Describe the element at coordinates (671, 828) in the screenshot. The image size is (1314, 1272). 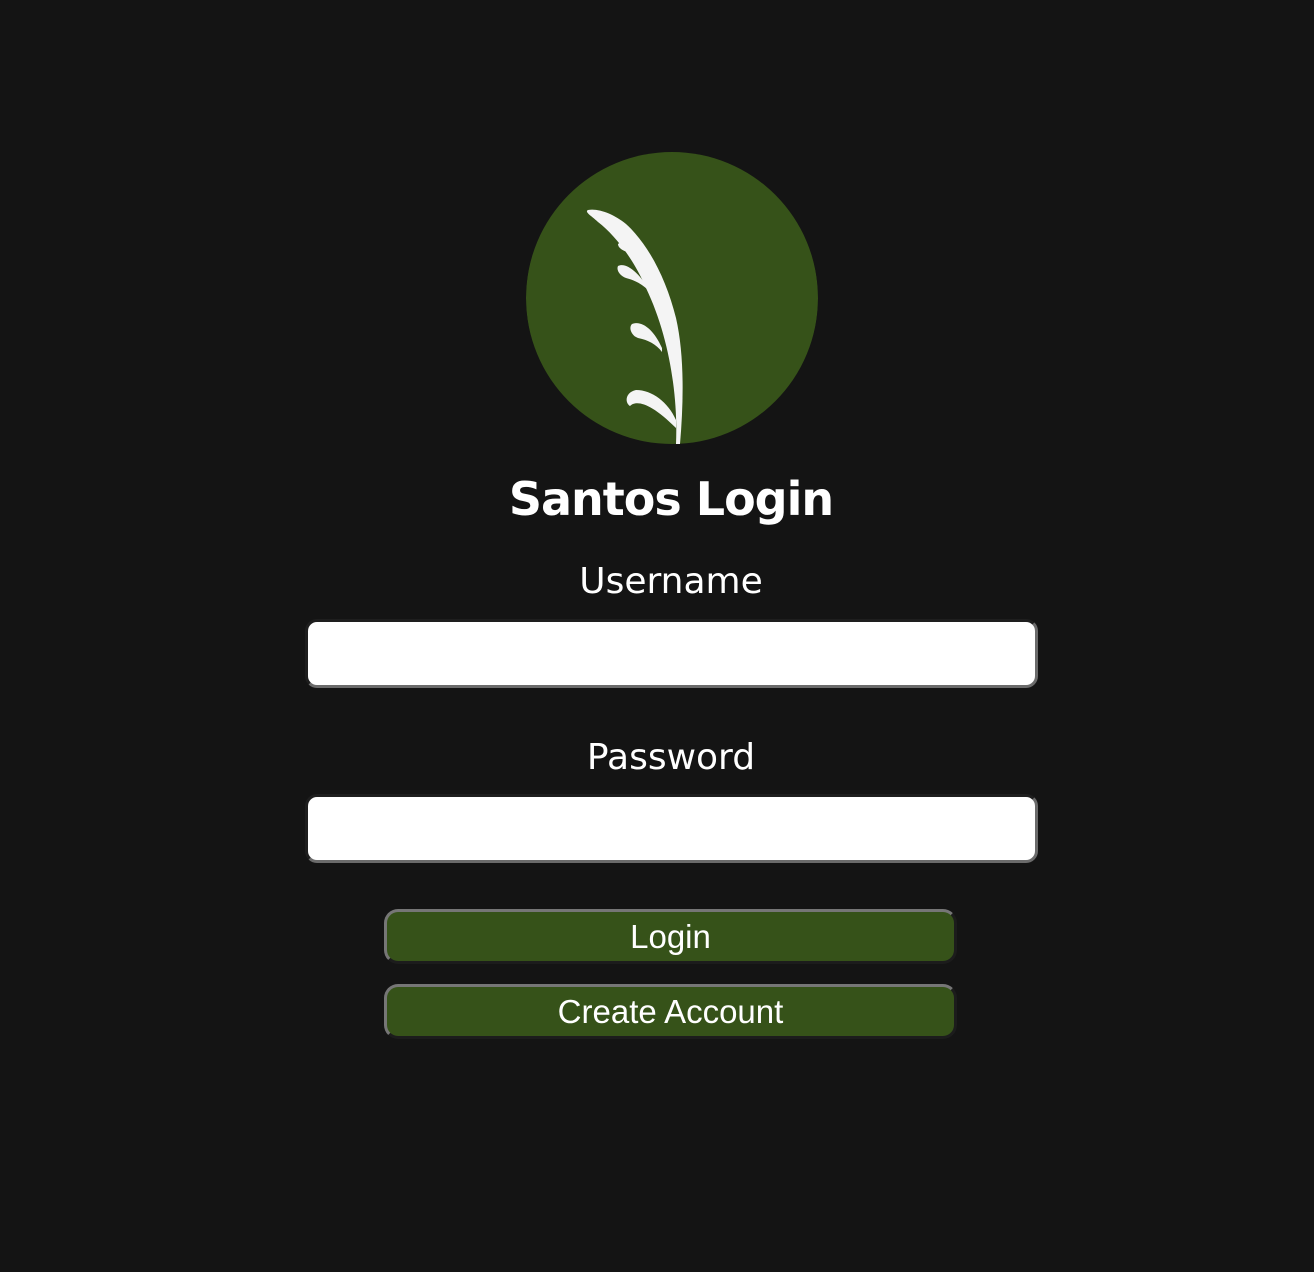
I see `password-input` at that location.